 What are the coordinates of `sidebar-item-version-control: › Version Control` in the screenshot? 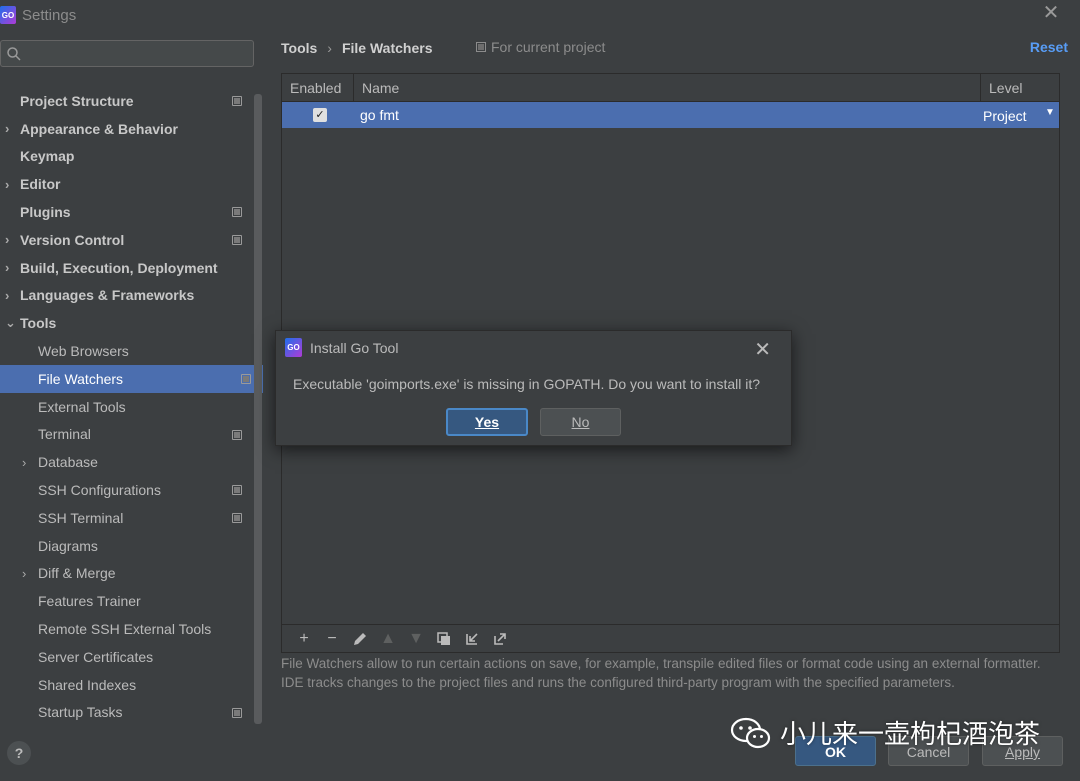 It's located at (127, 240).